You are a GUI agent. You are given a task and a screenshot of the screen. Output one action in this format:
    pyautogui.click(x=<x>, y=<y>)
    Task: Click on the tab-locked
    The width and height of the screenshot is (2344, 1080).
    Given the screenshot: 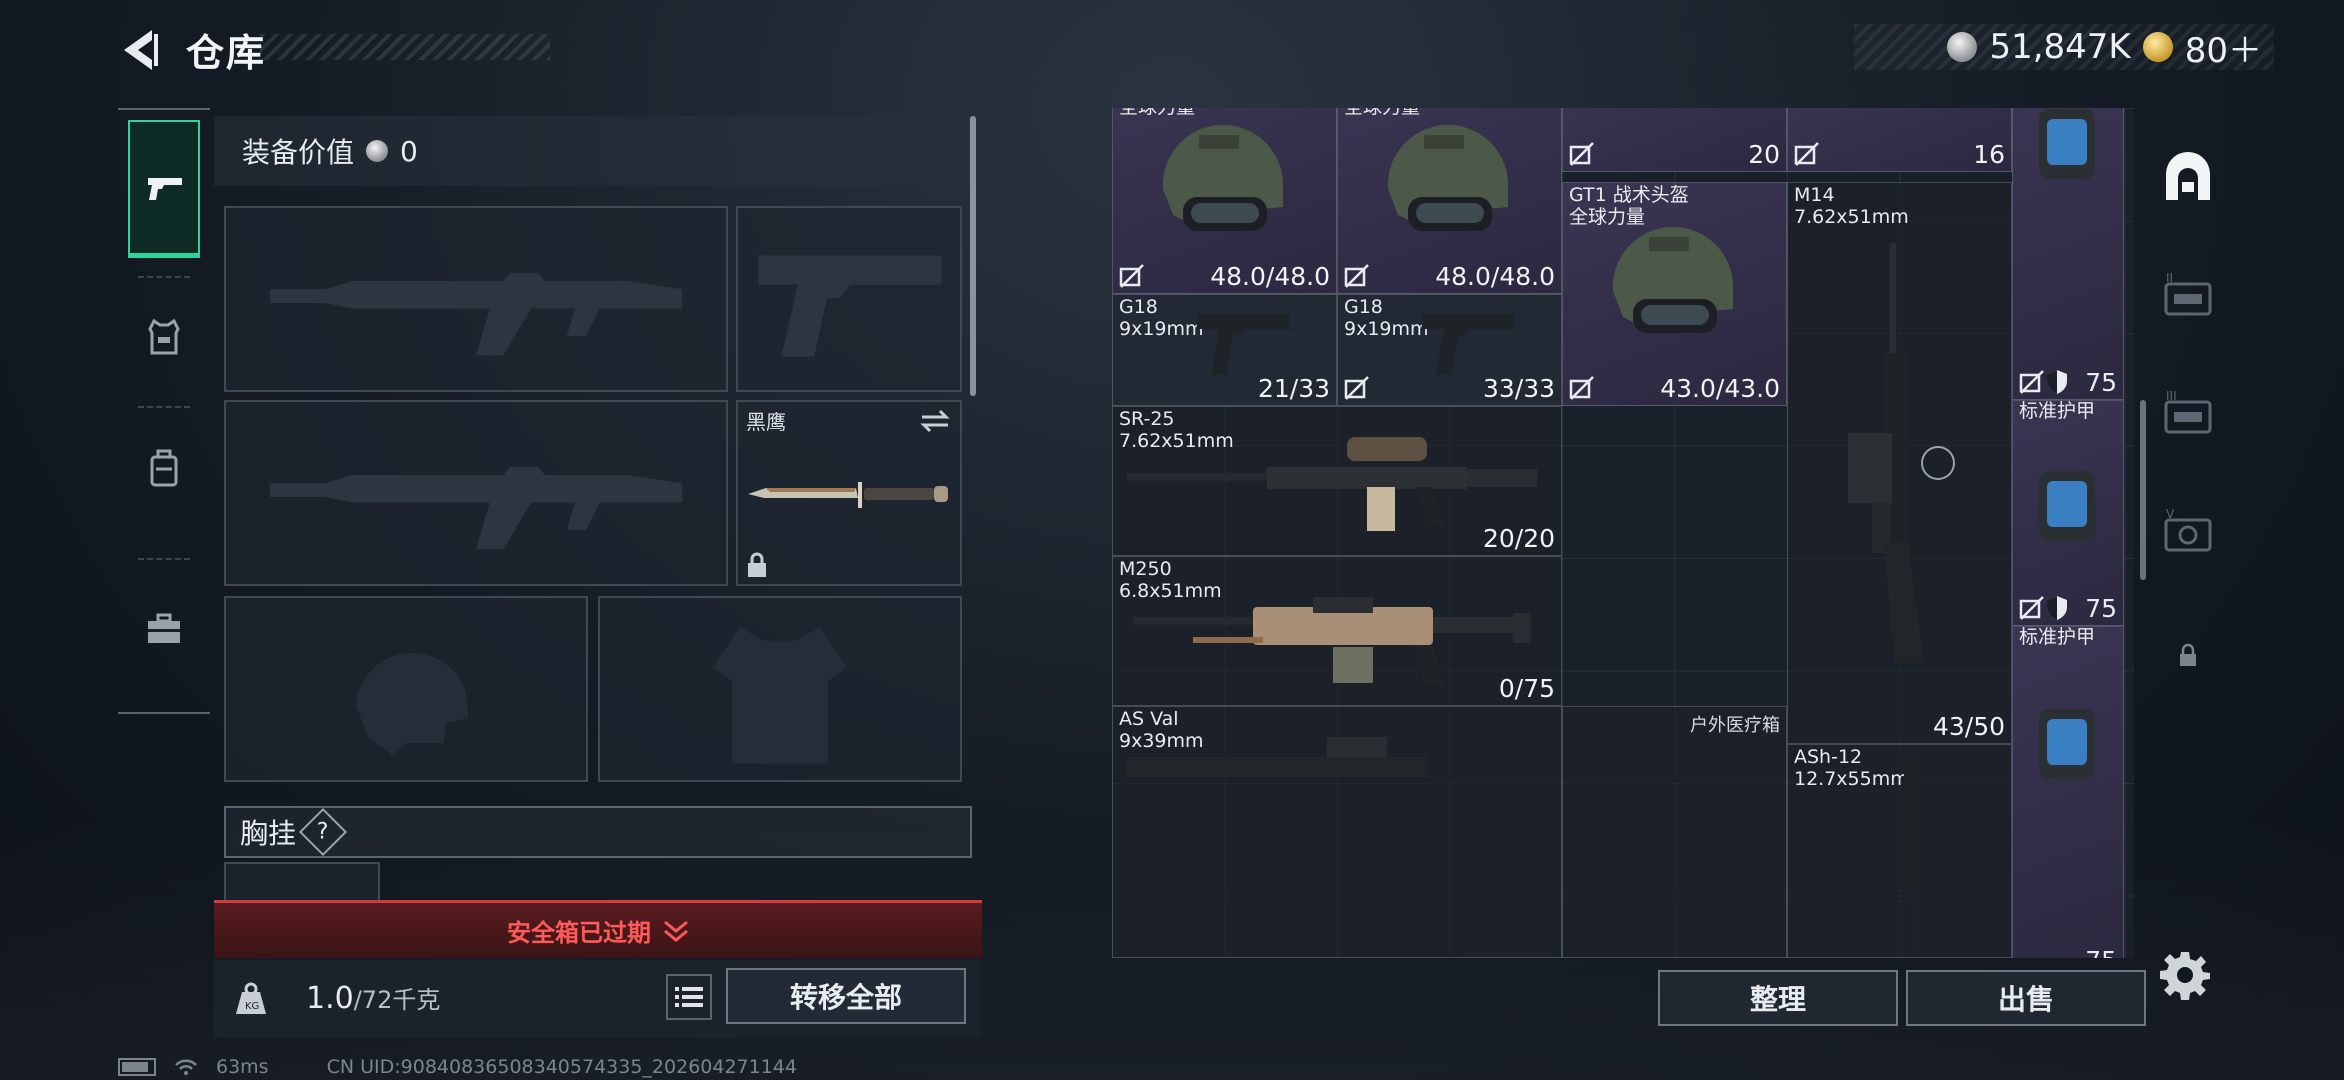 What is the action you would take?
    pyautogui.click(x=2188, y=656)
    